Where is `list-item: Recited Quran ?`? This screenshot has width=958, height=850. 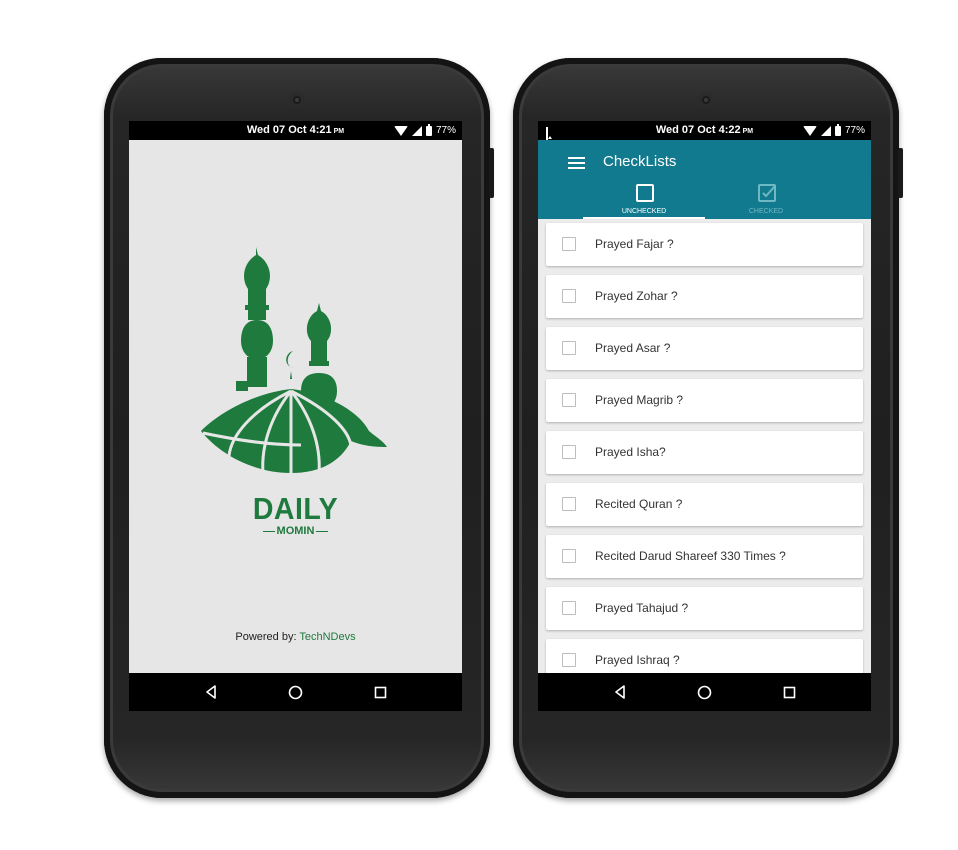 list-item: Recited Quran ? is located at coordinates (704, 504).